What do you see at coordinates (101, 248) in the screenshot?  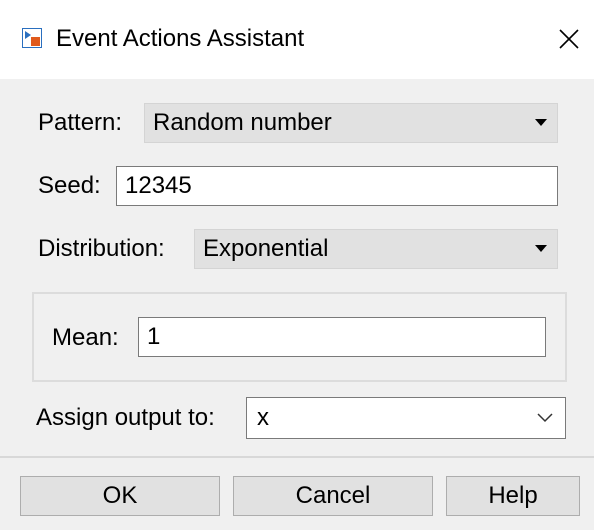 I see `distribution-label: Distribution:` at bounding box center [101, 248].